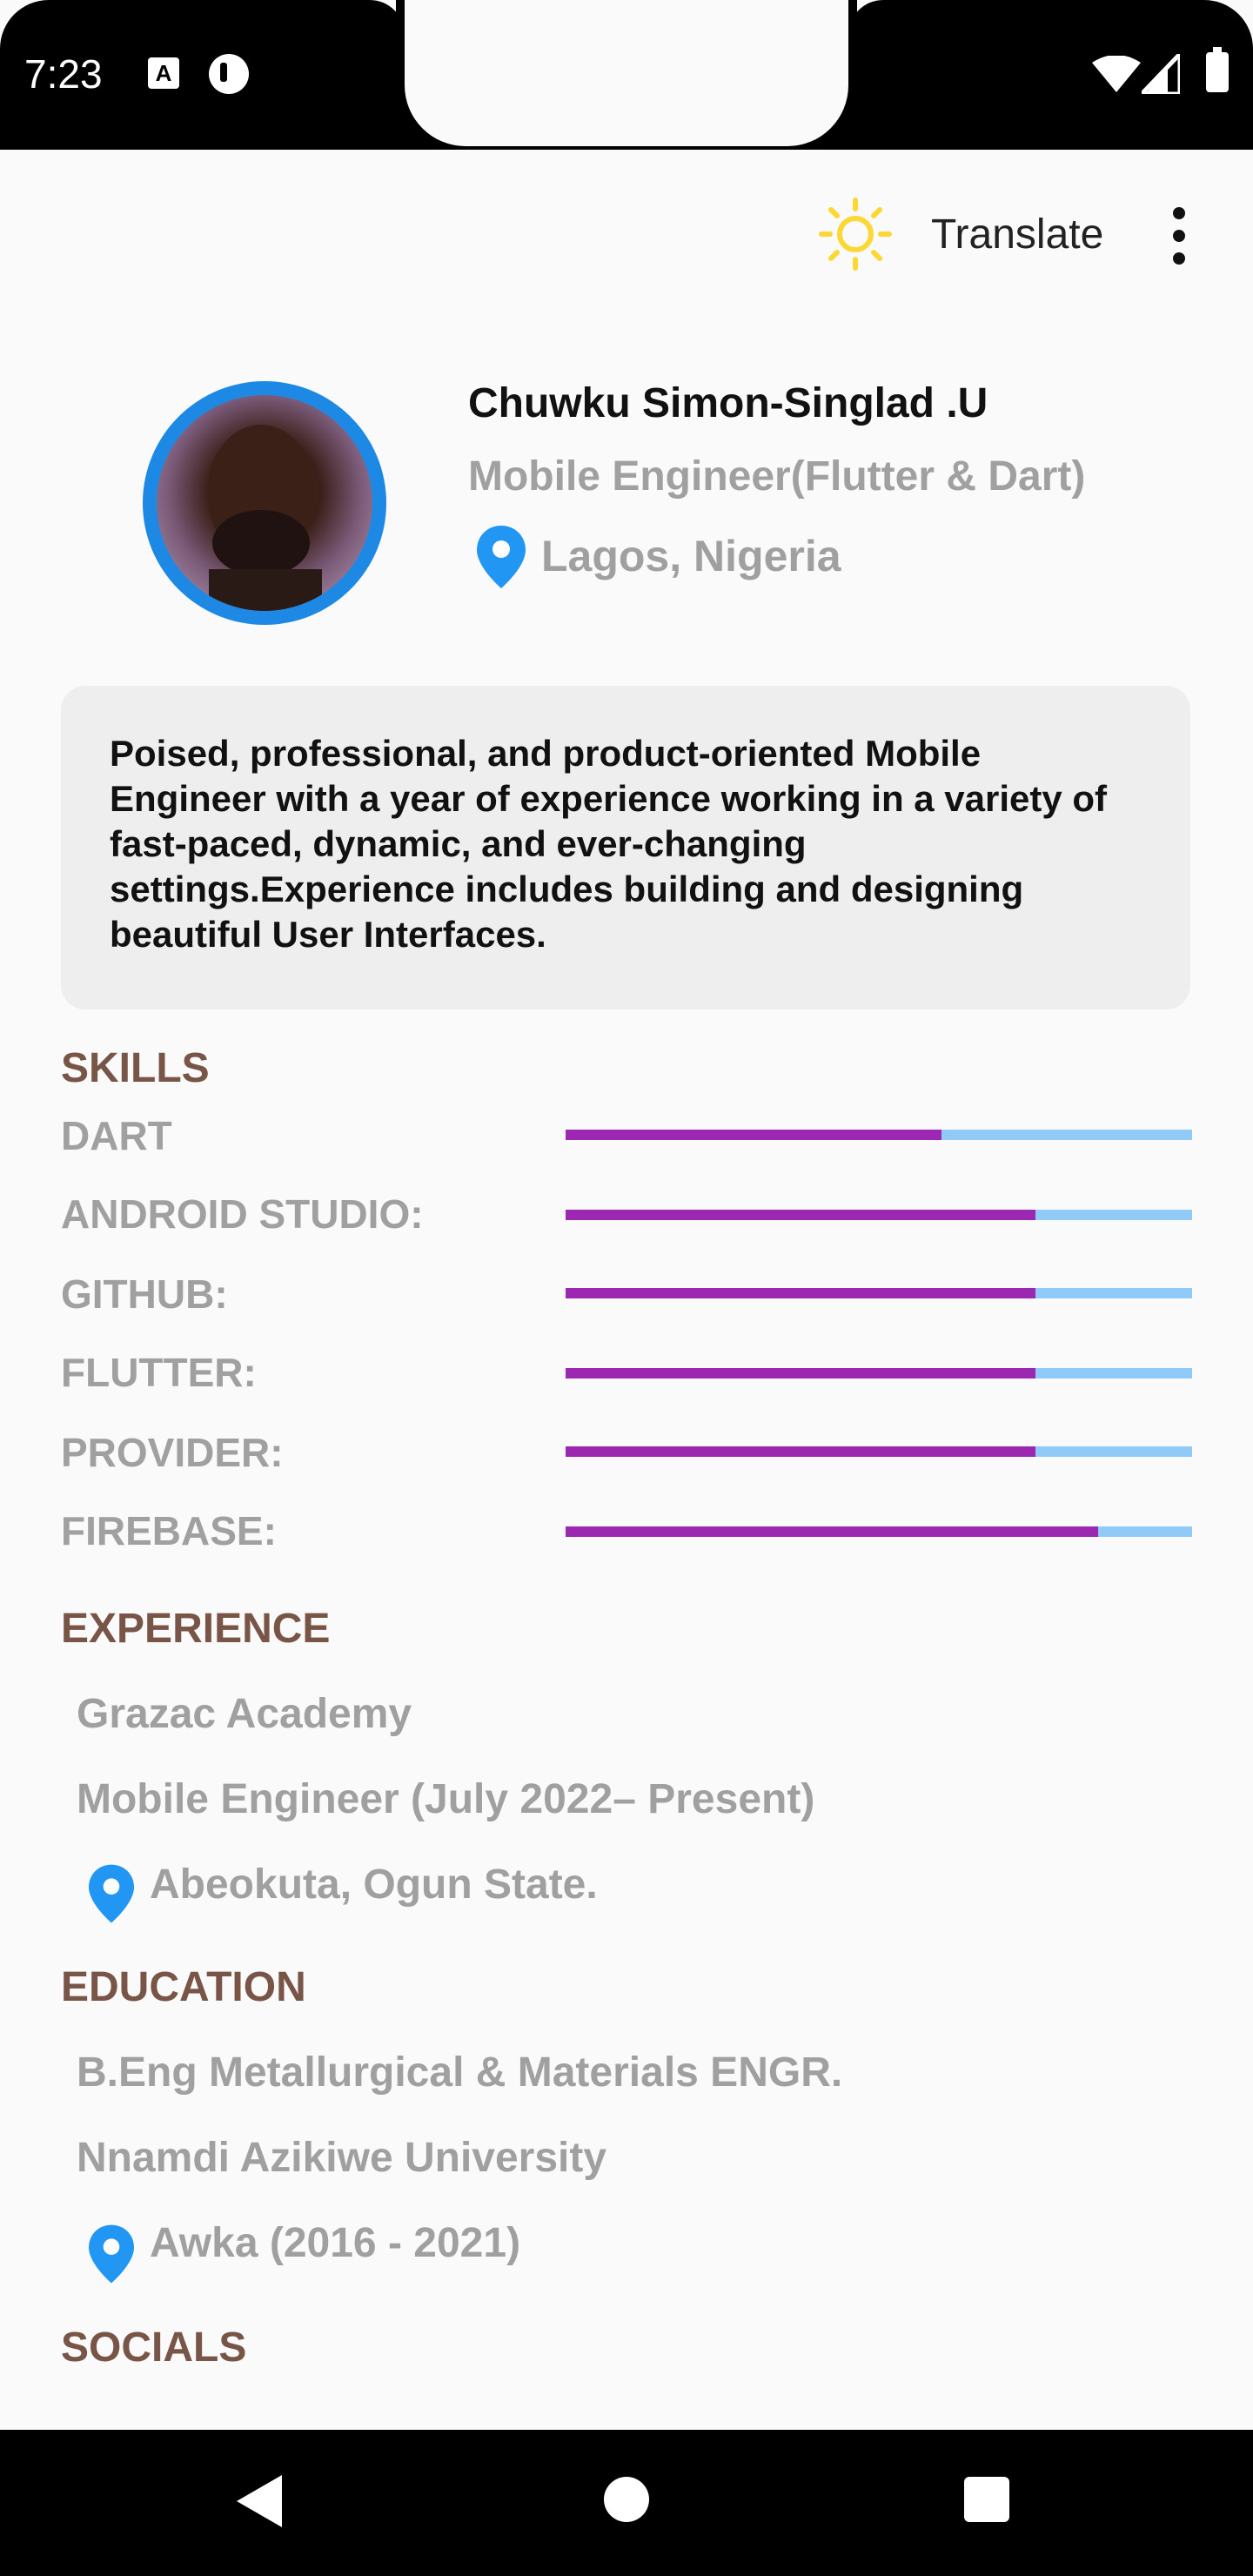  Describe the element at coordinates (144, 1294) in the screenshot. I see `skill-label: GITHUB:` at that location.